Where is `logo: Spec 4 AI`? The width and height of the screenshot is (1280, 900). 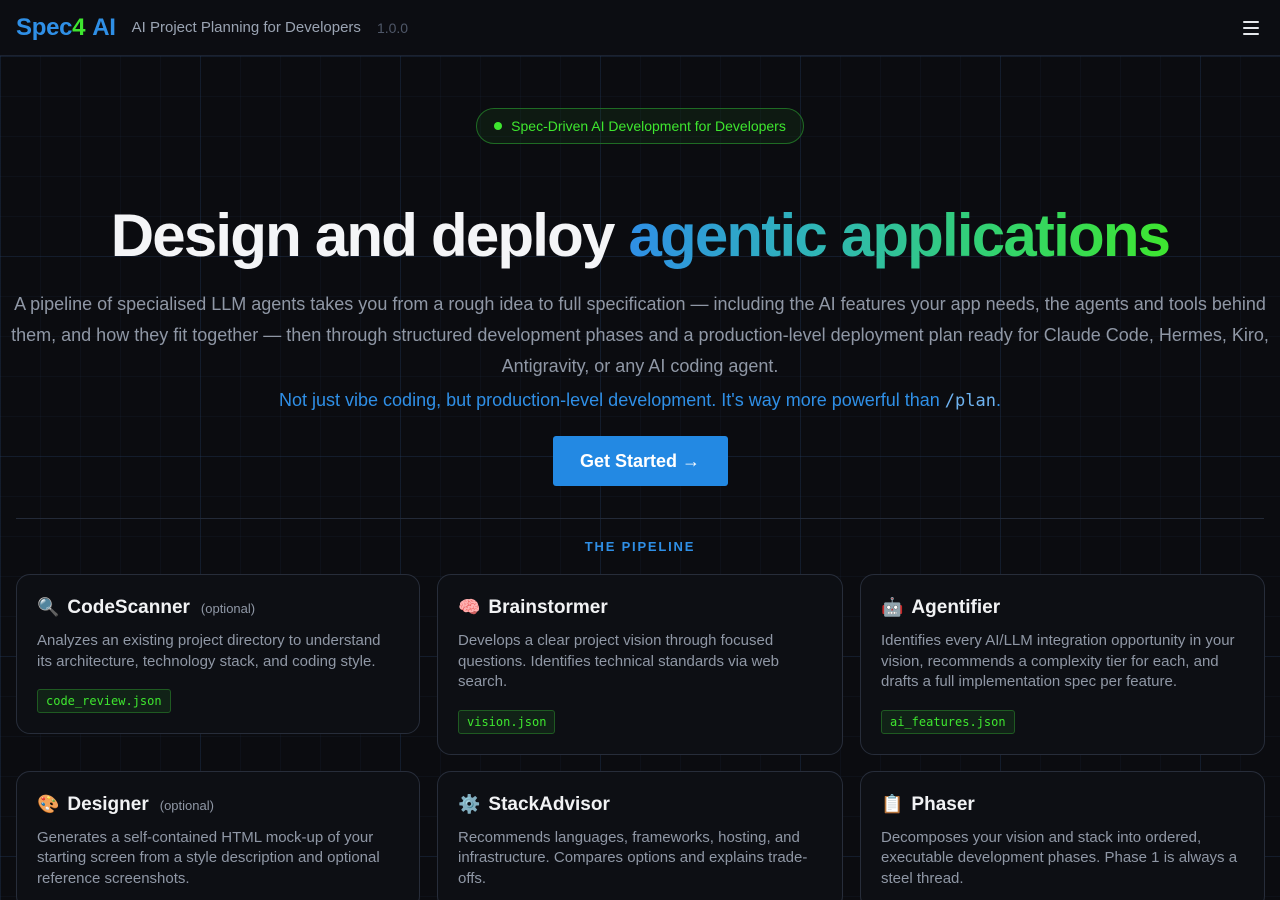 logo: Spec 4 AI is located at coordinates (66, 28).